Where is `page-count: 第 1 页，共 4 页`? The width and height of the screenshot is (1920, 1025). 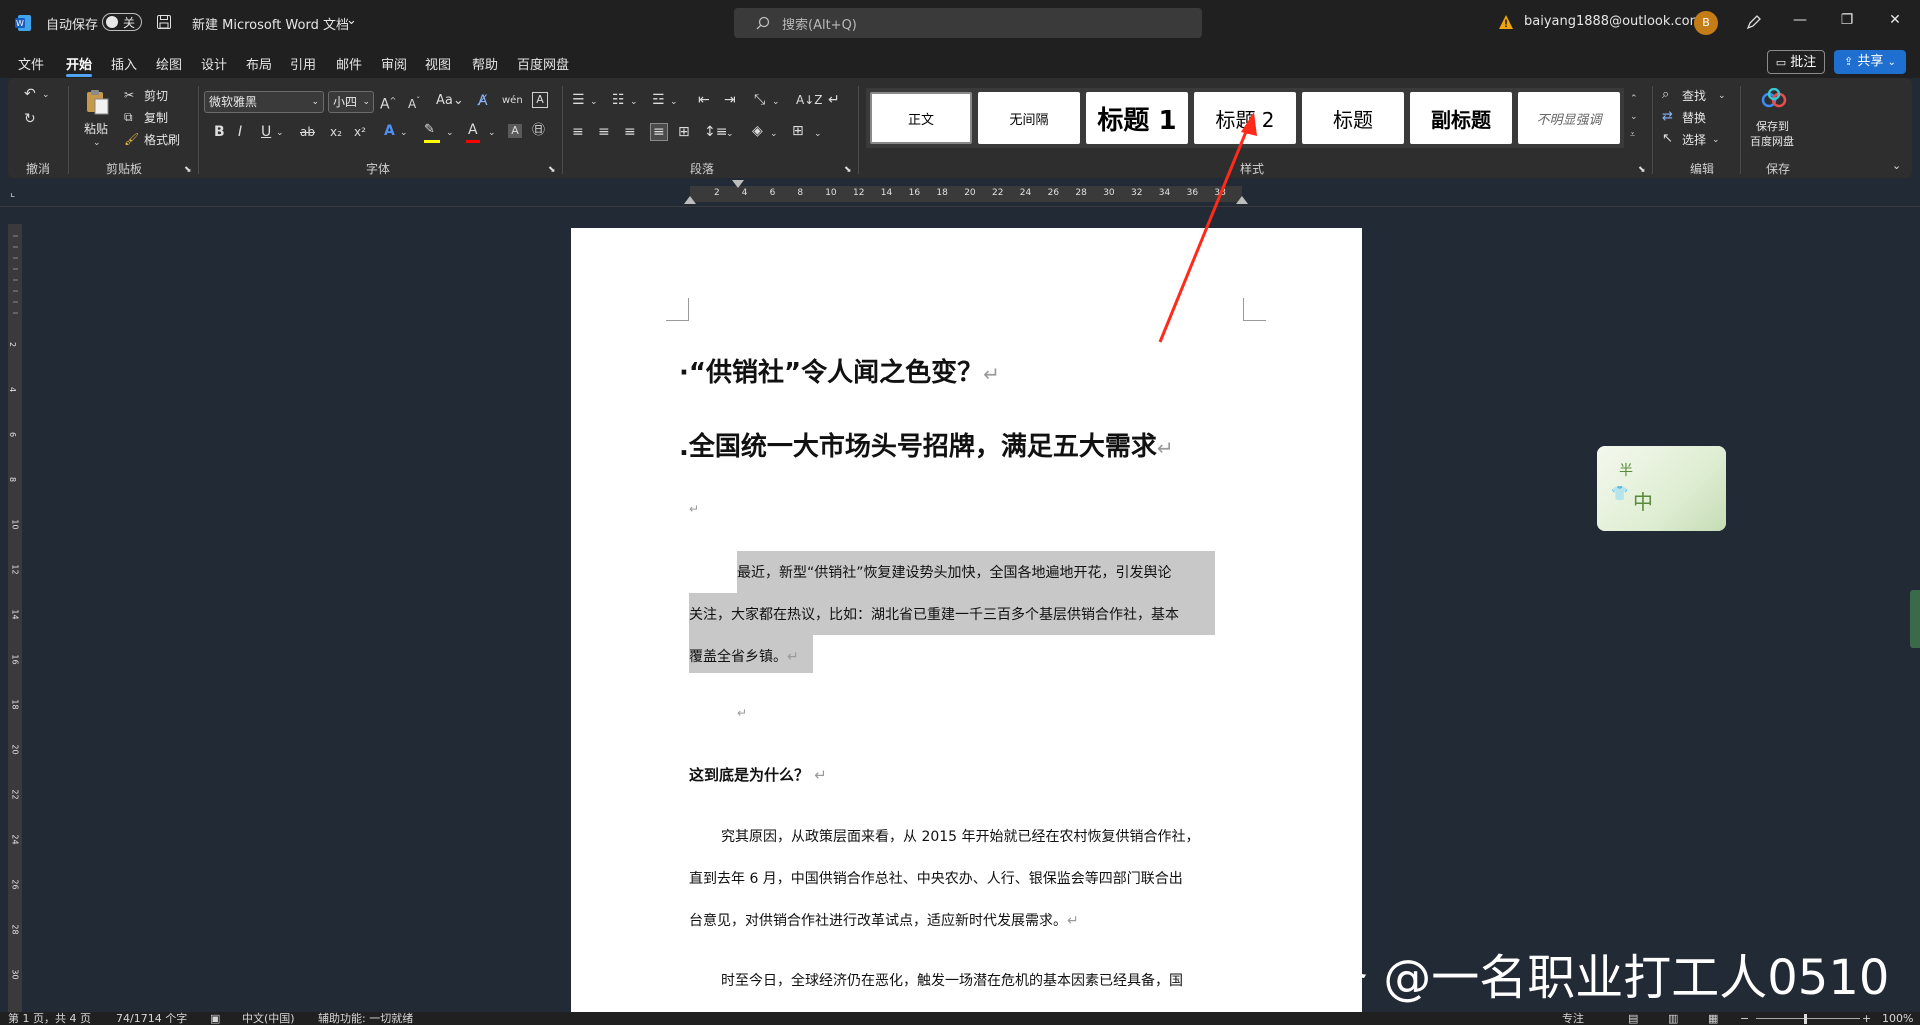 page-count: 第 1 页，共 4 页 is located at coordinates (49, 1018).